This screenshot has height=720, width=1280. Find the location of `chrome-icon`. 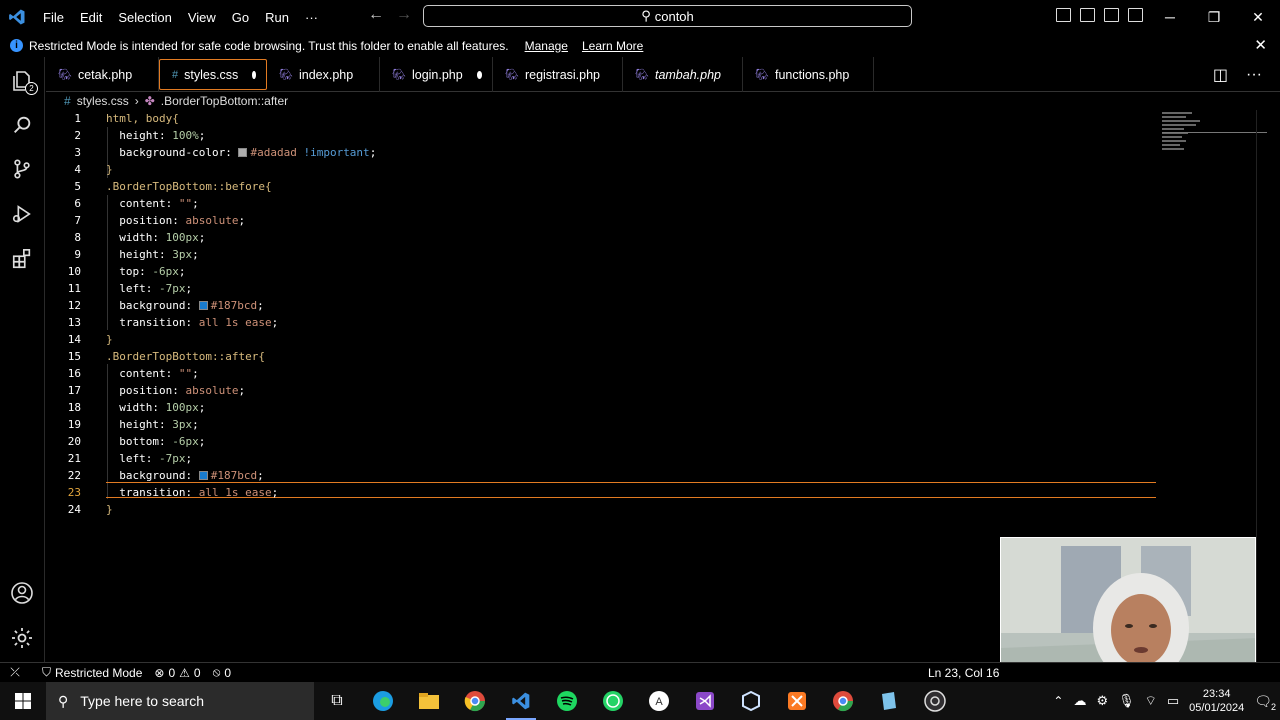

chrome-icon is located at coordinates (475, 701).